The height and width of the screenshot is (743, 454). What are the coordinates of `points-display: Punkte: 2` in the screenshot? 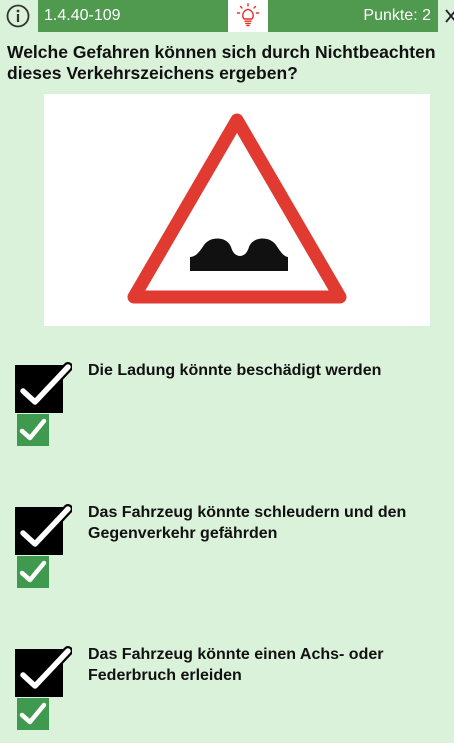 It's located at (353, 16).